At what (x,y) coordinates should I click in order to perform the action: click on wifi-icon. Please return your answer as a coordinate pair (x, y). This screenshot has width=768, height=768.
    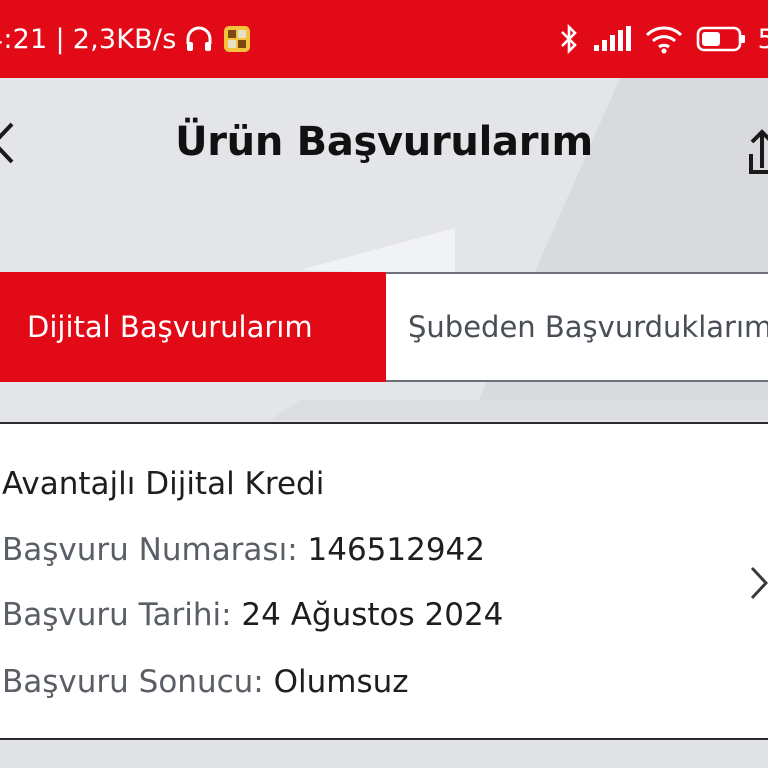
    Looking at the image, I should click on (664, 39).